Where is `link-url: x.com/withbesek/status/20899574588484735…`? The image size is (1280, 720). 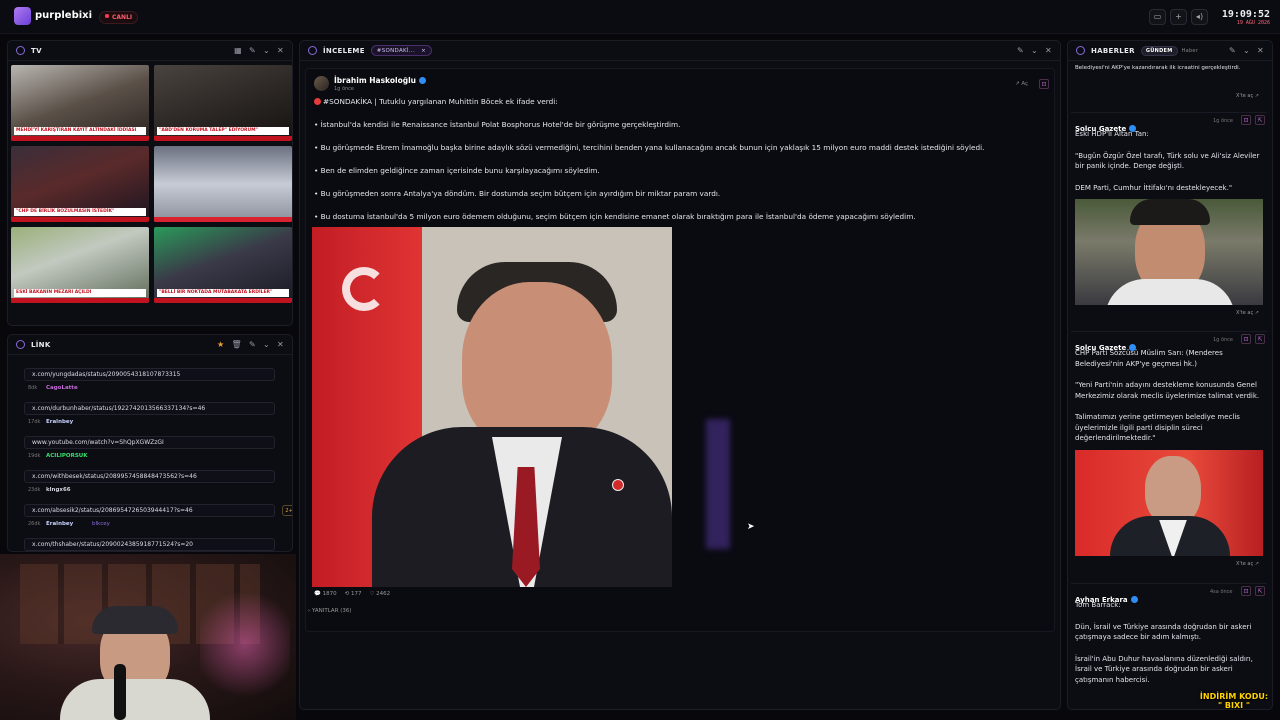 link-url: x.com/withbesek/status/20899574588484735… is located at coordinates (149, 476).